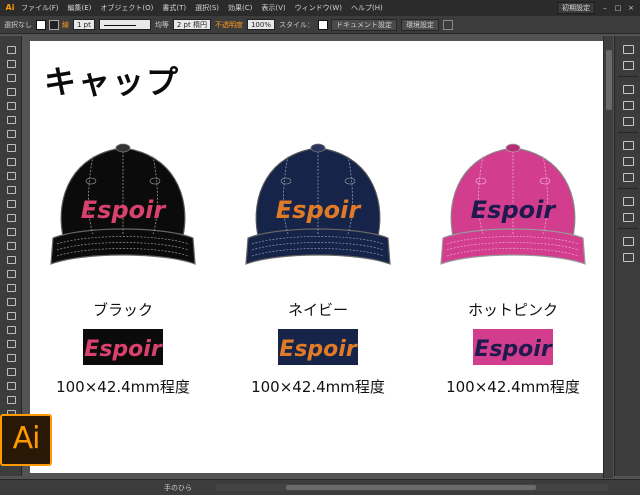 The height and width of the screenshot is (495, 640). What do you see at coordinates (628, 177) in the screenshot?
I see `transparency-panel-icon` at bounding box center [628, 177].